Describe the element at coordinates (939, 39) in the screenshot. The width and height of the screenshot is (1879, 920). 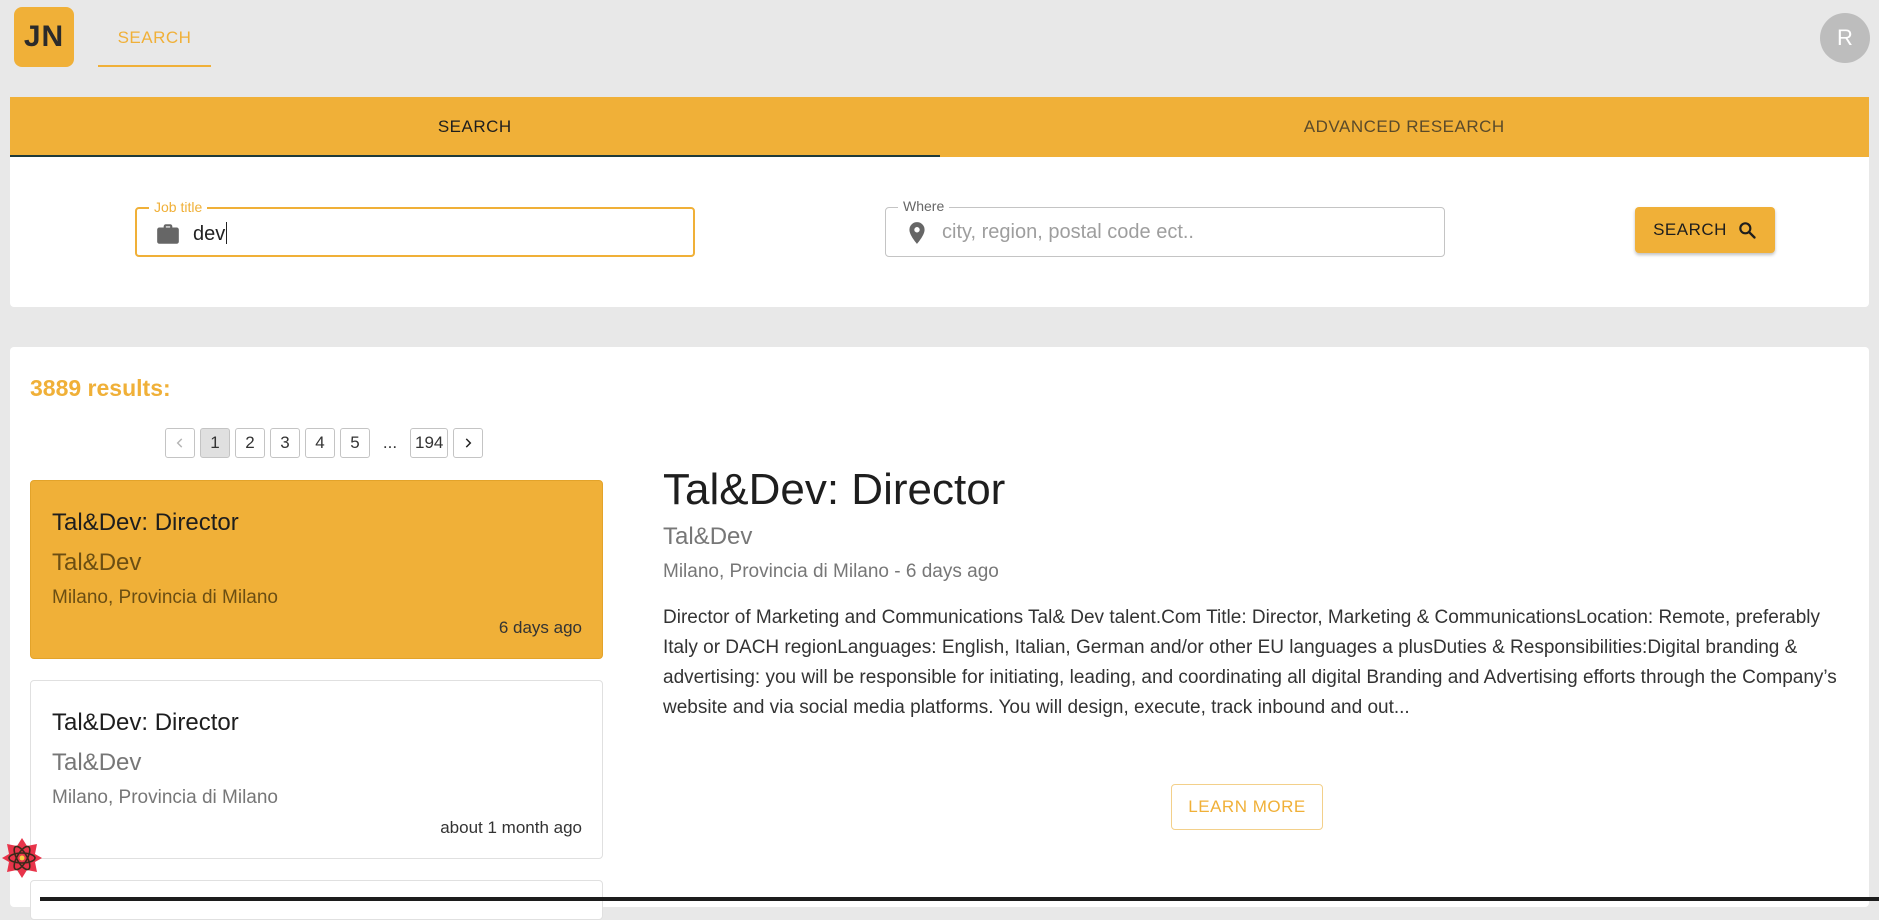
I see `top-app-bar: JN SEARCH R` at that location.